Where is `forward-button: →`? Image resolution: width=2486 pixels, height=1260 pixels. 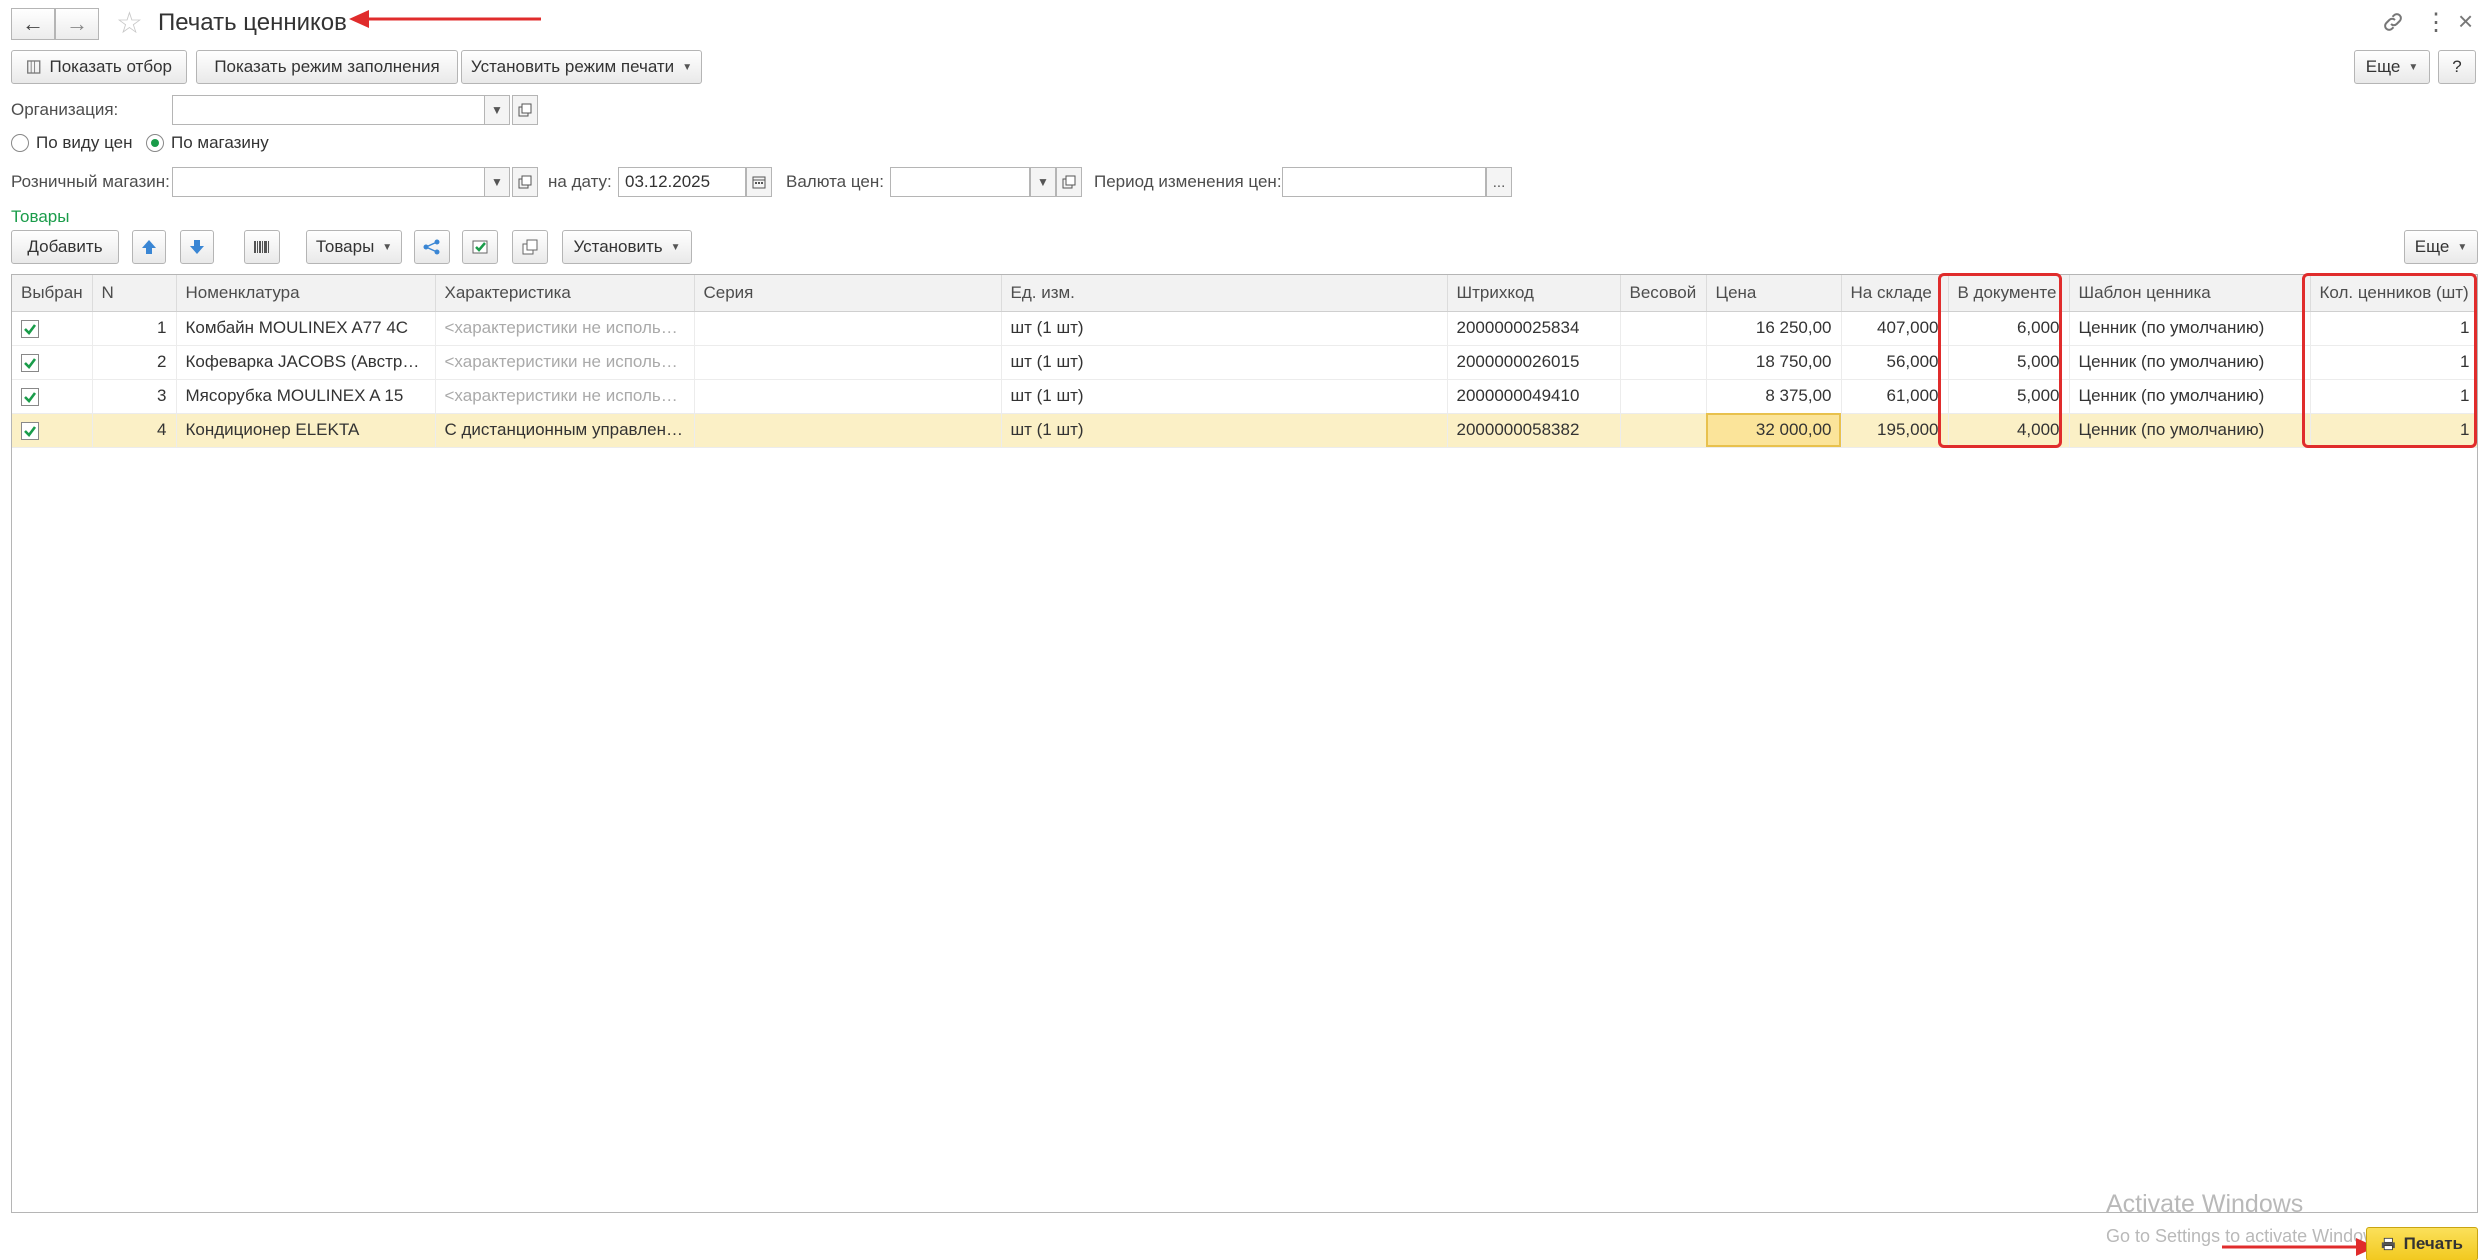
forward-button: → is located at coordinates (77, 24).